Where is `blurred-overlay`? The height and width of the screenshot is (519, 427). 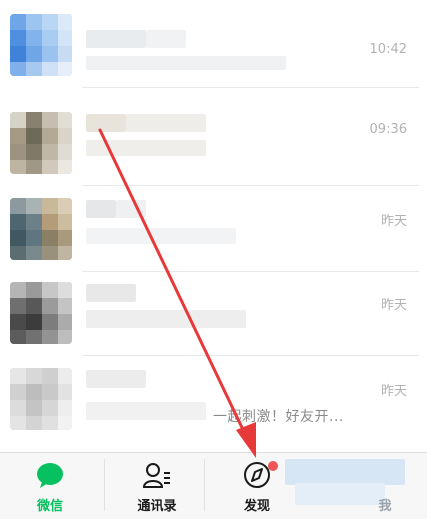
blurred-overlay is located at coordinates (345, 472).